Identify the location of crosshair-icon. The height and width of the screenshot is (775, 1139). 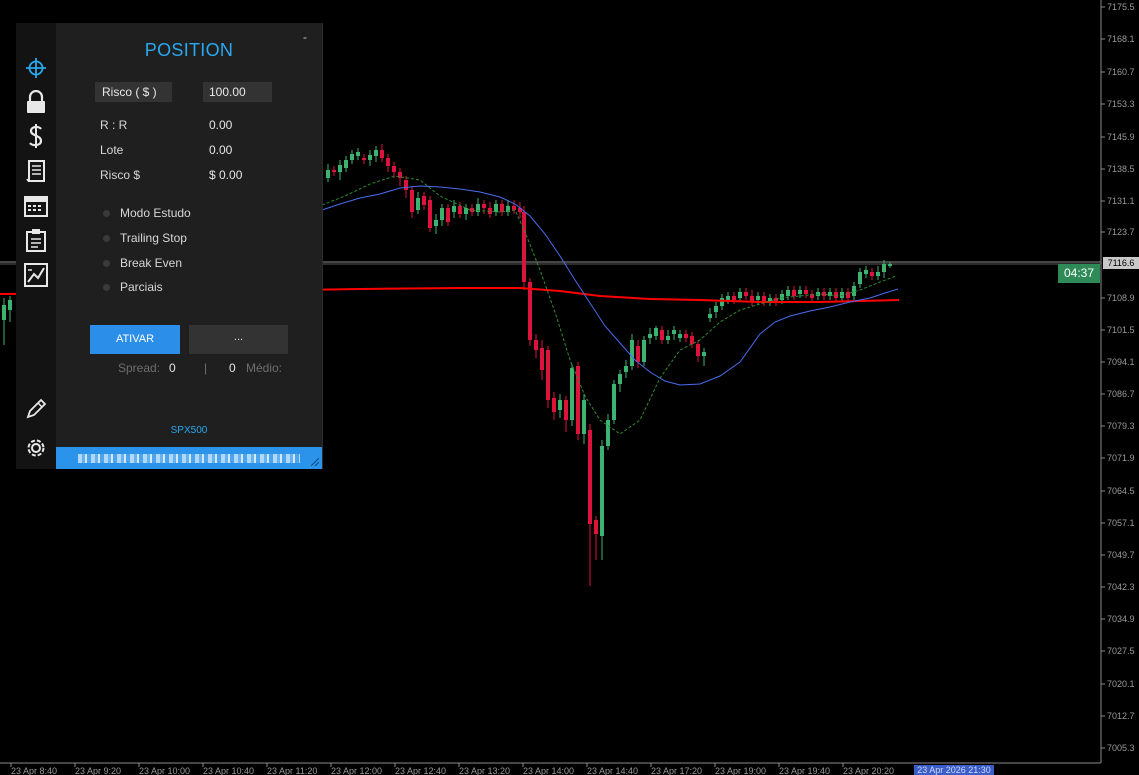
(36, 68).